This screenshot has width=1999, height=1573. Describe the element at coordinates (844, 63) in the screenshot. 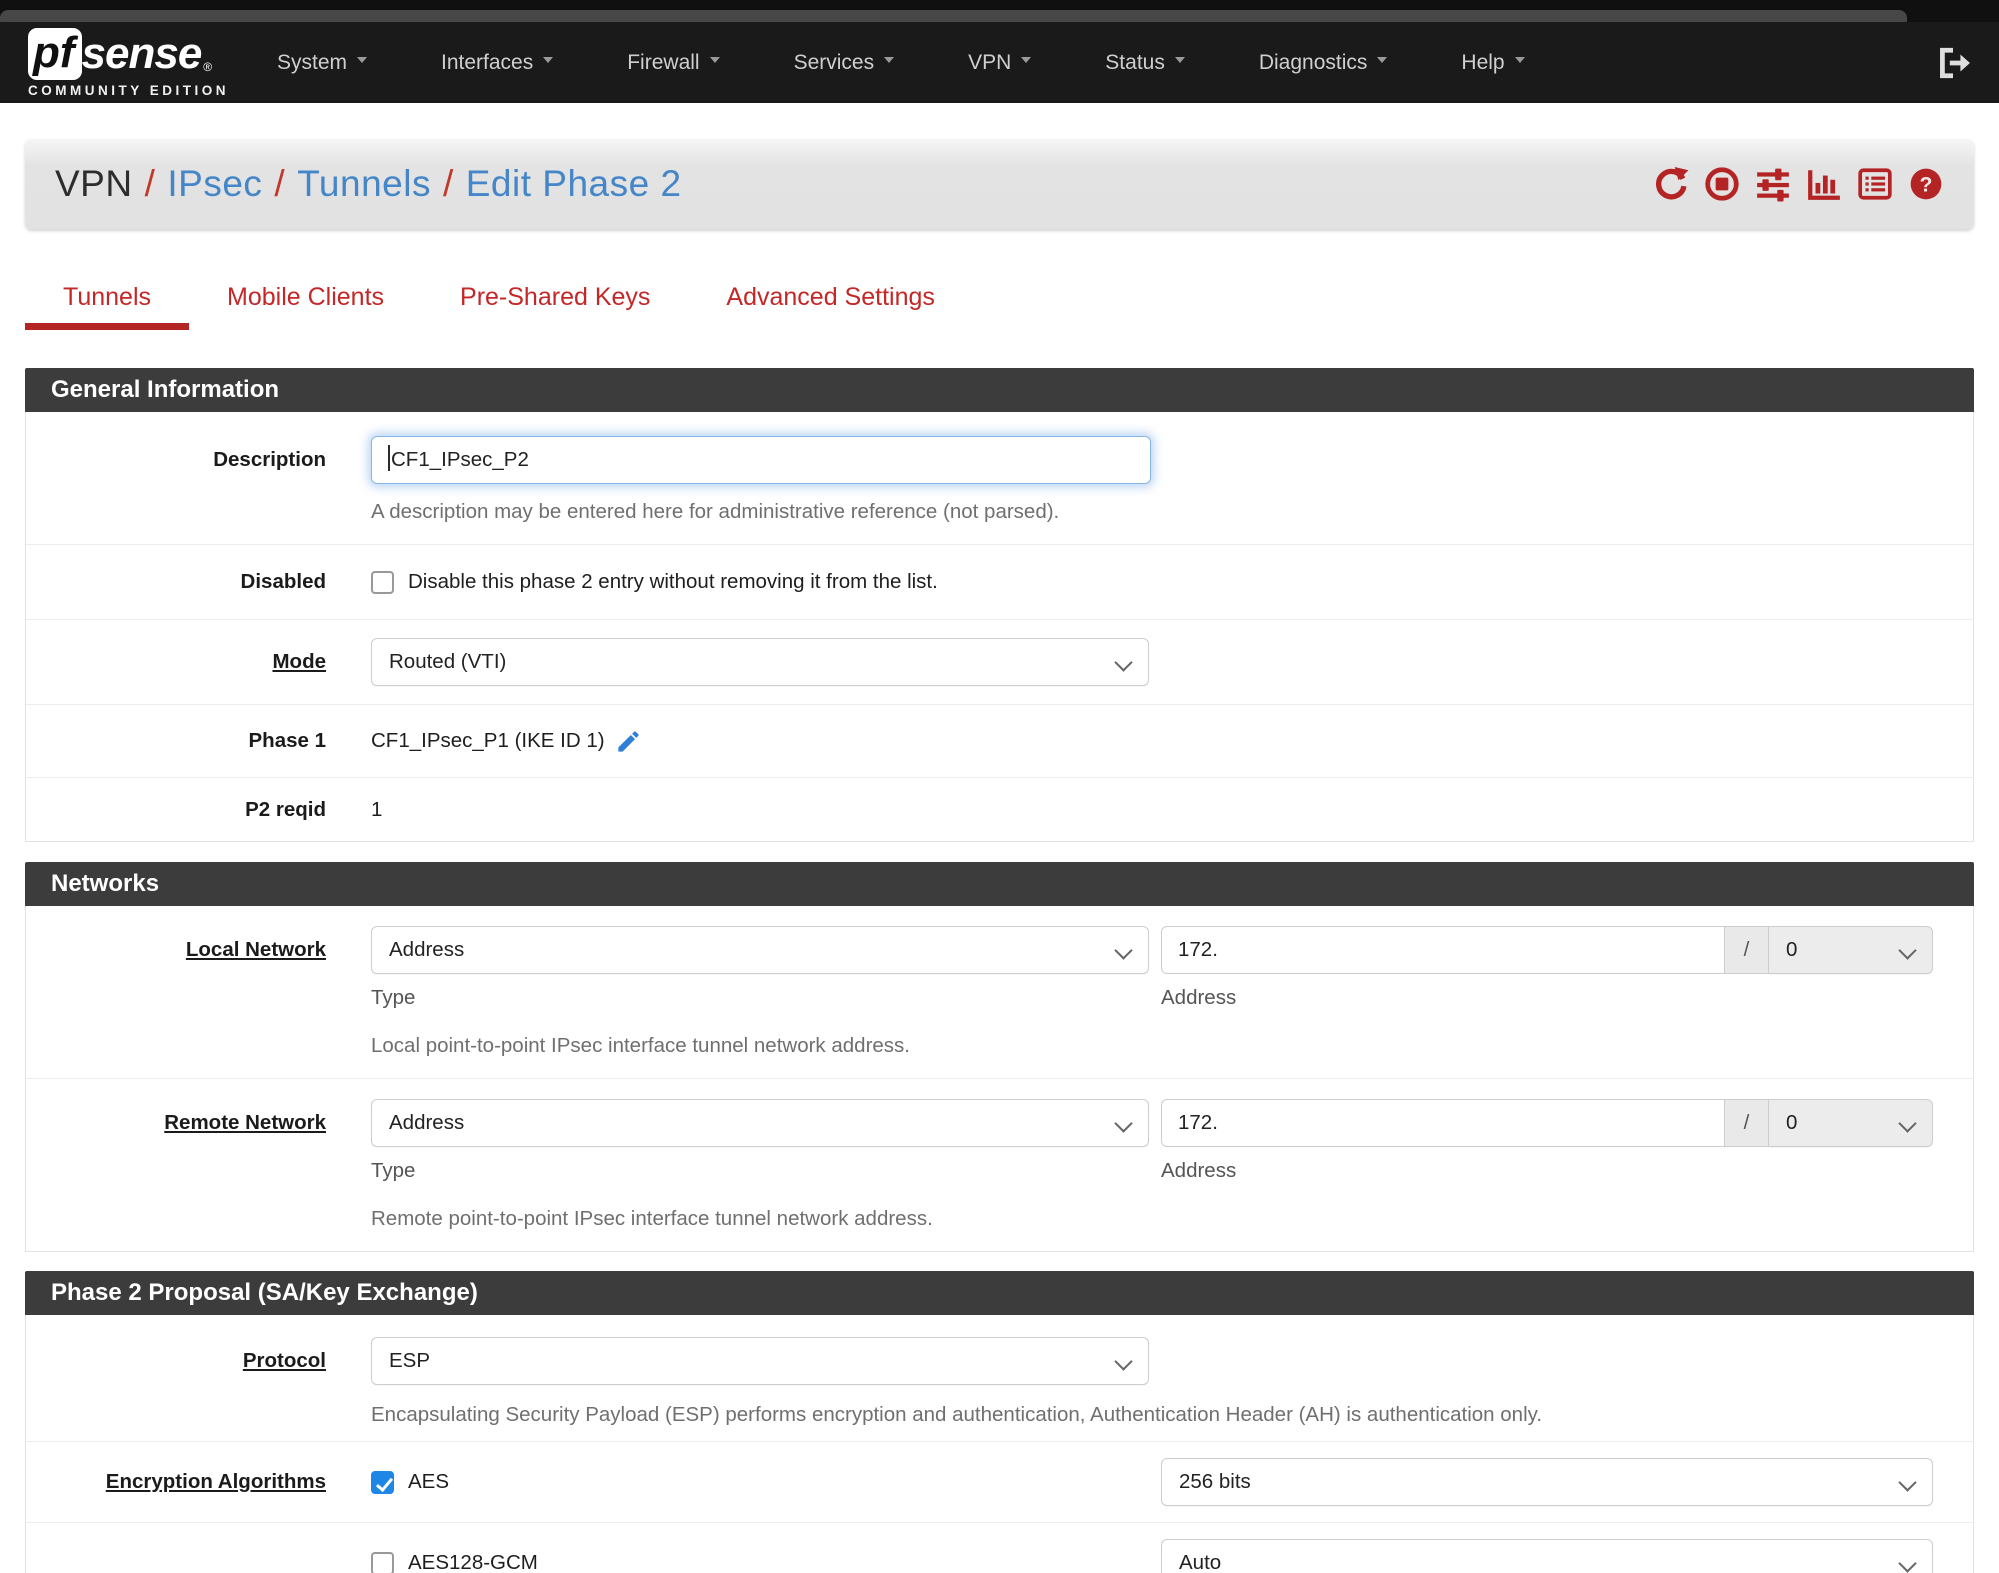

I see `nav-item-services: Services` at that location.